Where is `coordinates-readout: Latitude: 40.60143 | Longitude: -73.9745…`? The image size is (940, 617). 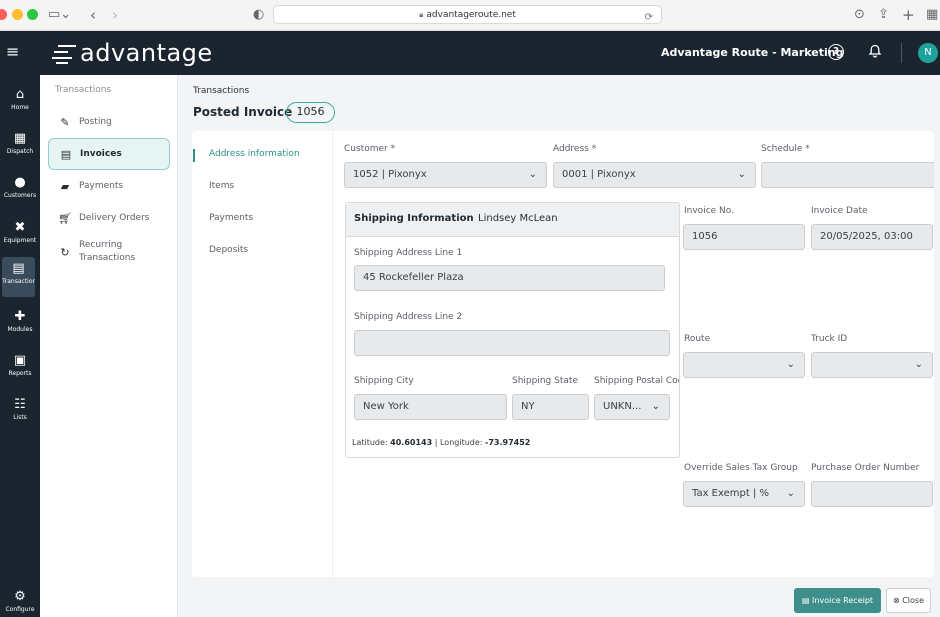
coordinates-readout: Latitude: 40.60143 | Longitude: -73.9745… is located at coordinates (441, 442).